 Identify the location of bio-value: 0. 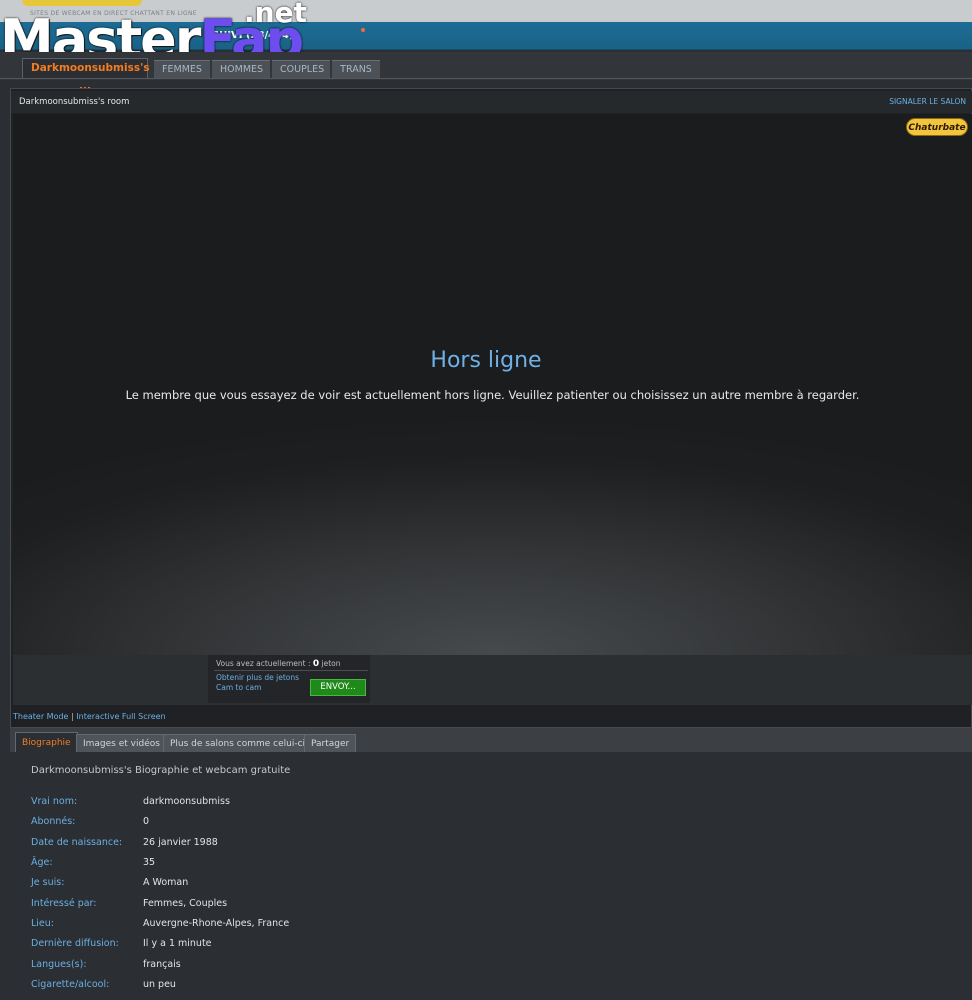
(146, 821).